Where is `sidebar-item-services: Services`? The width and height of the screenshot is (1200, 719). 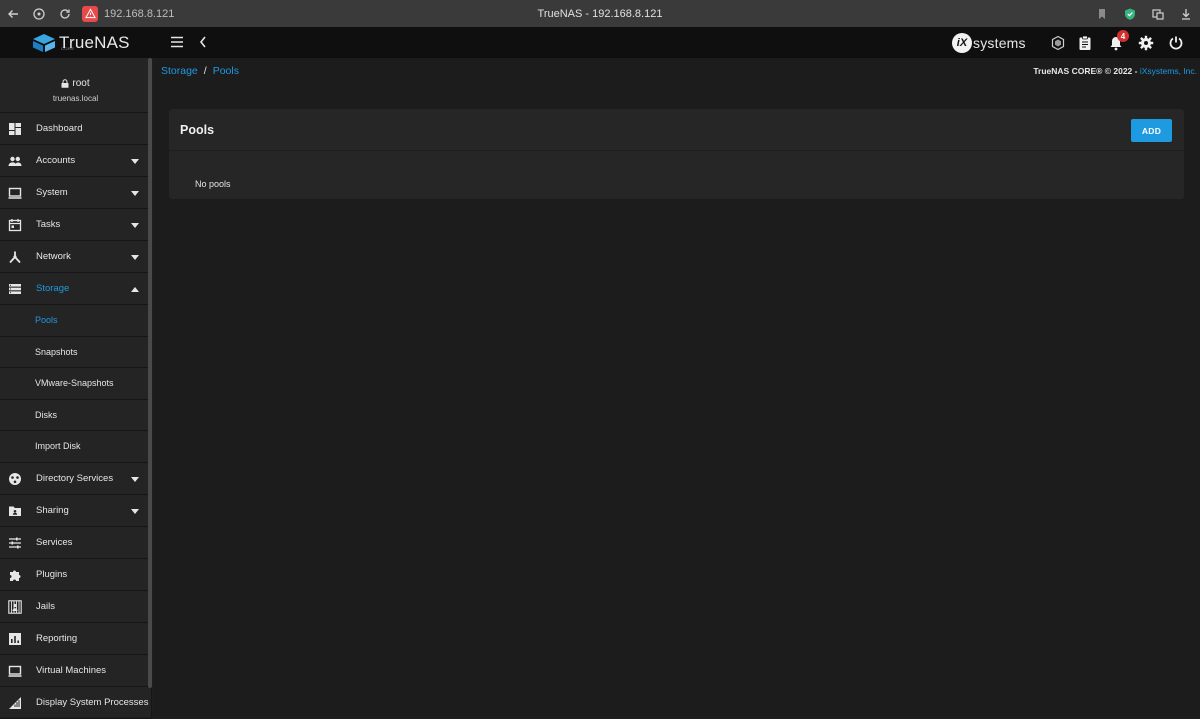 sidebar-item-services: Services is located at coordinates (75, 543).